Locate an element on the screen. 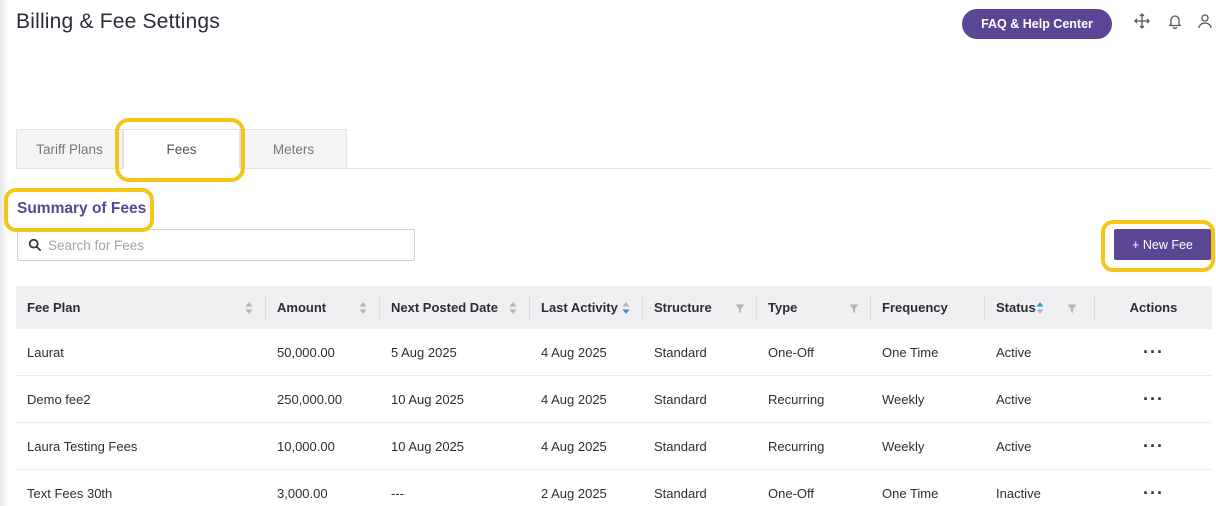  tab-fees: Fees is located at coordinates (181, 149).